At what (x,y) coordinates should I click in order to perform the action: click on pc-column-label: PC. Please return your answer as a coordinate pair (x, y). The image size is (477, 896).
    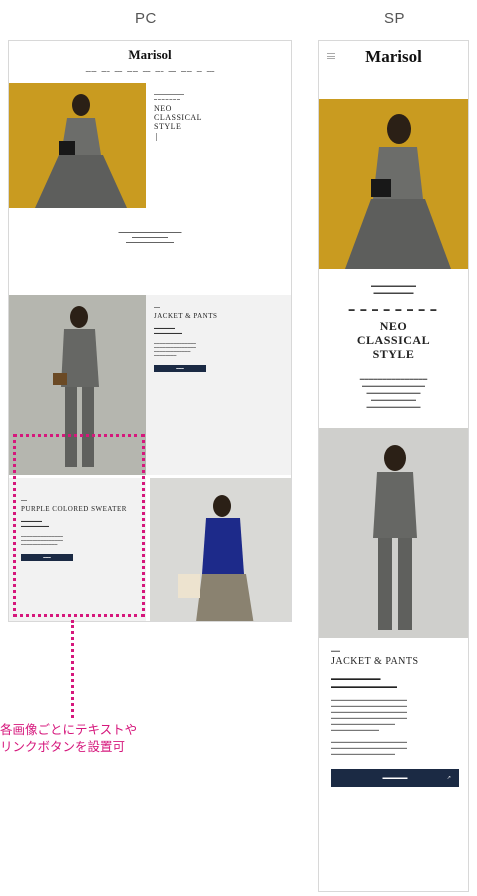
    Looking at the image, I should click on (146, 18).